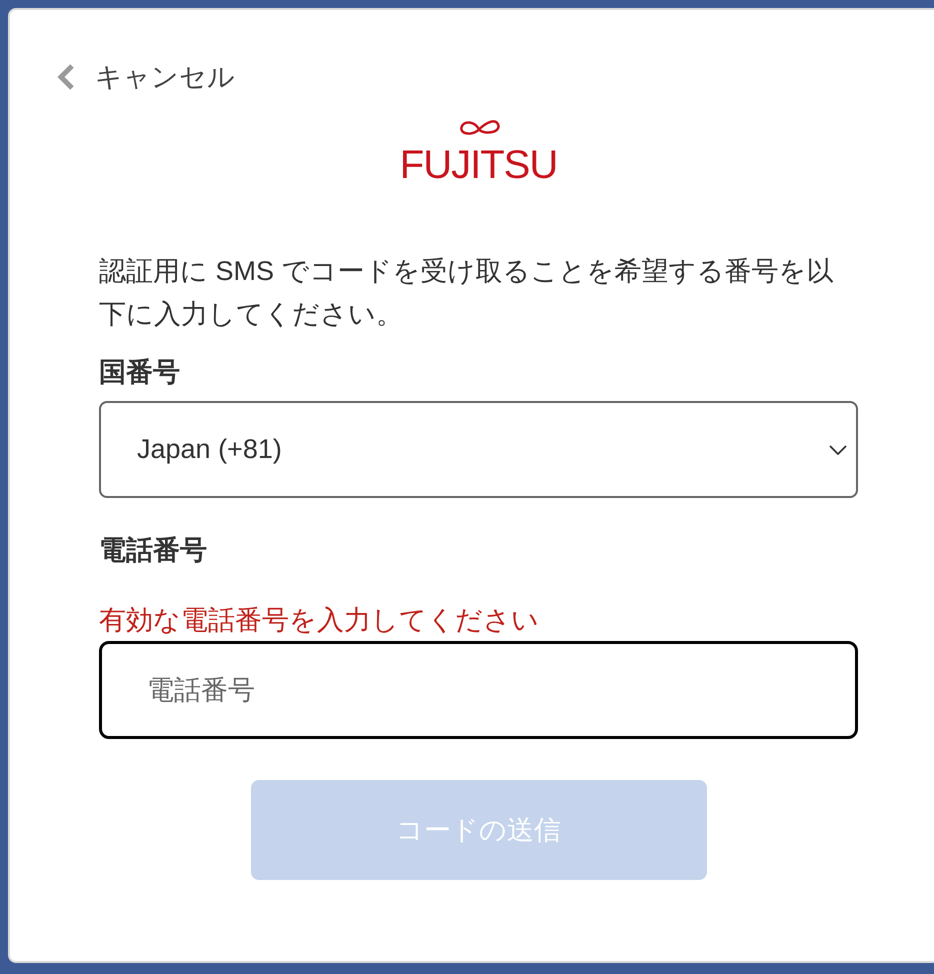  I want to click on chevron-left-icon, so click(66, 77).